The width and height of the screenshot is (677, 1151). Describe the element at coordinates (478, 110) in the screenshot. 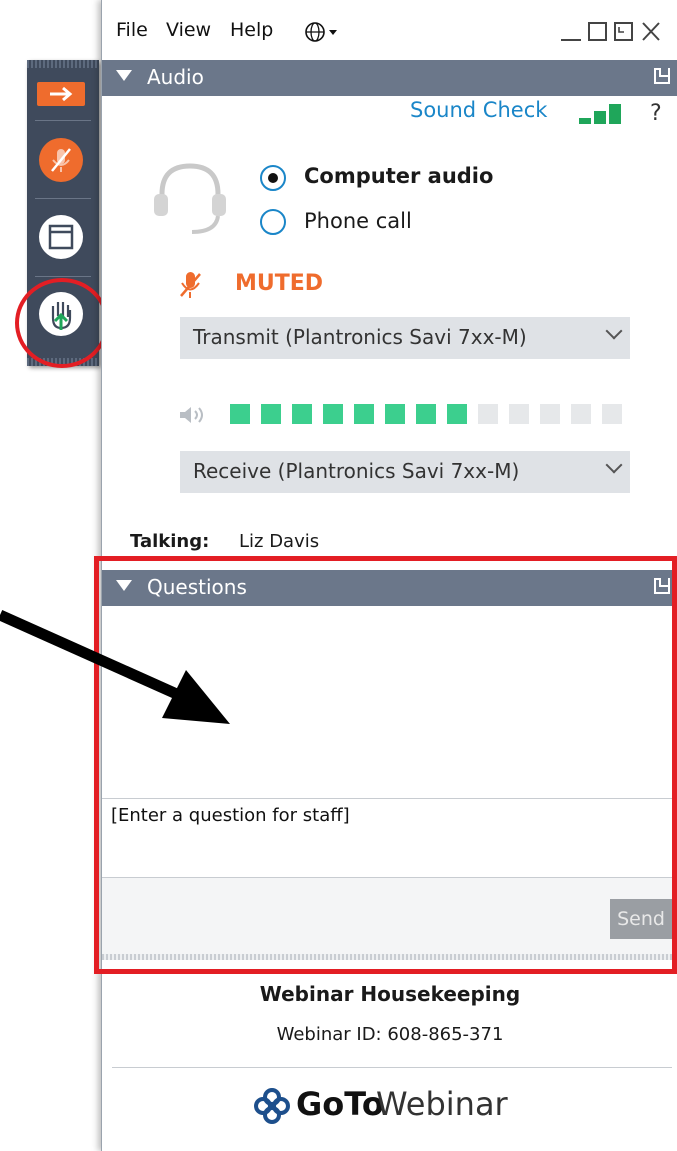

I see `sound-check-link: Sound Check` at that location.